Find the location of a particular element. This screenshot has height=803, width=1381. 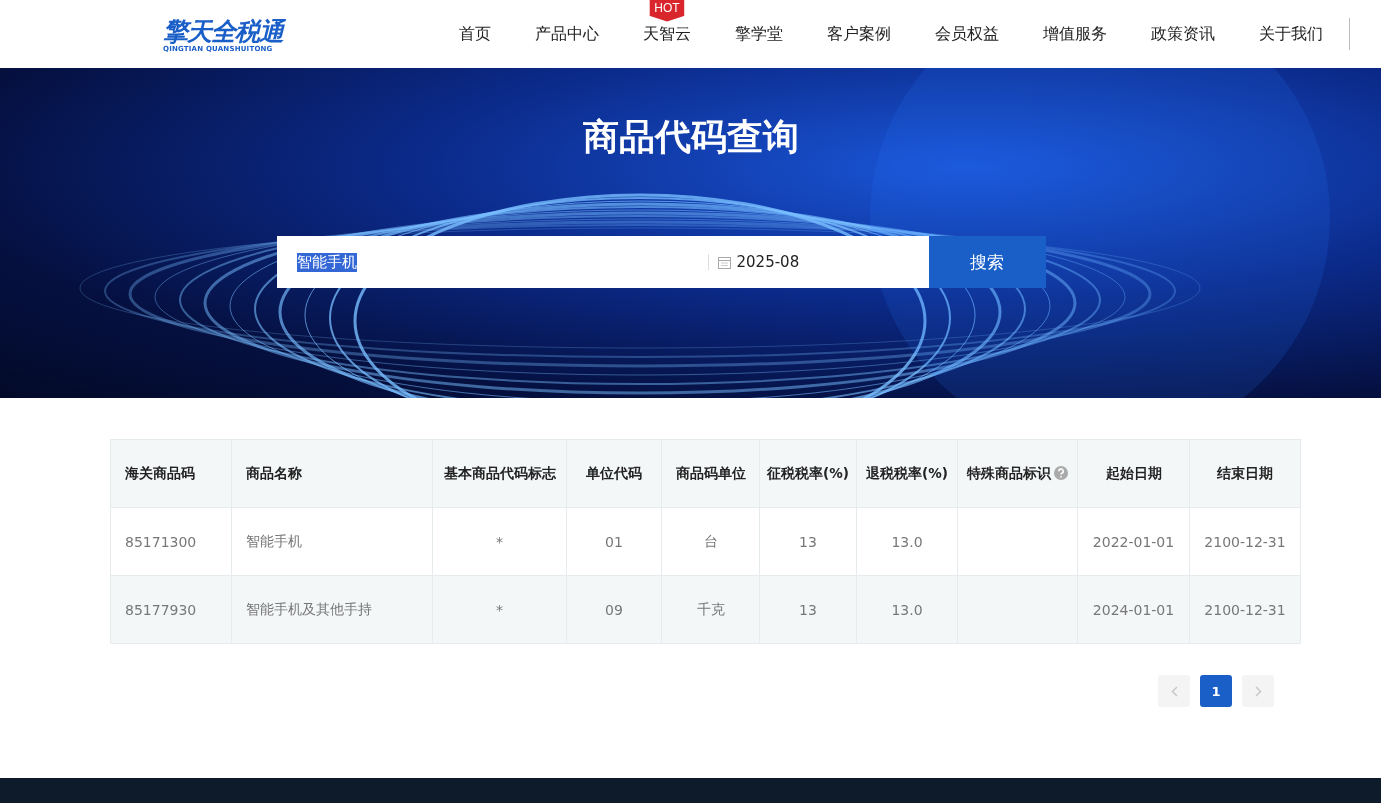

column-header: 单位代码 is located at coordinates (614, 472).